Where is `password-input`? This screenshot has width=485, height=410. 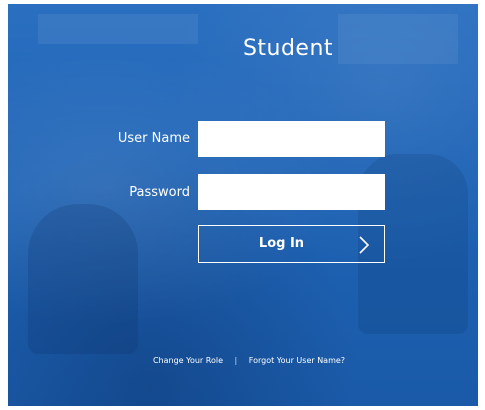
password-input is located at coordinates (291, 192).